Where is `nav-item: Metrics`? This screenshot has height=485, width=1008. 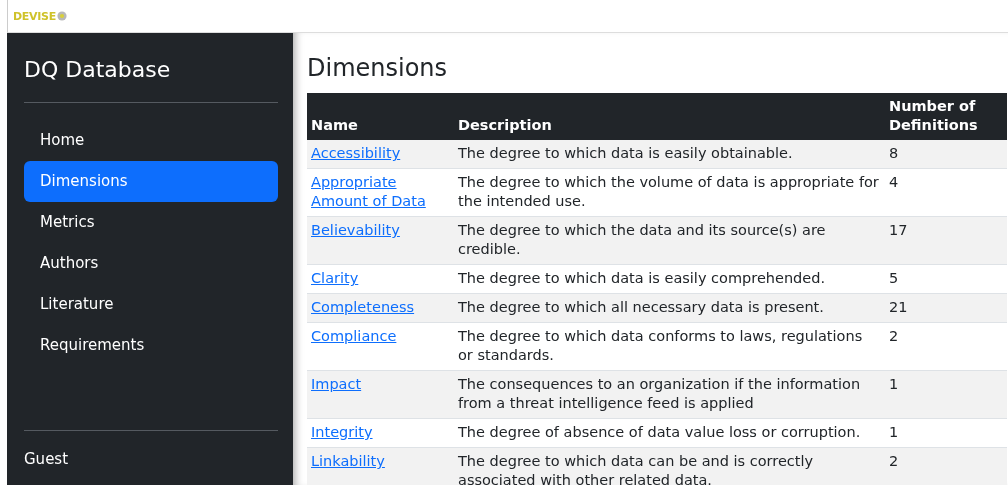 nav-item: Metrics is located at coordinates (151, 222).